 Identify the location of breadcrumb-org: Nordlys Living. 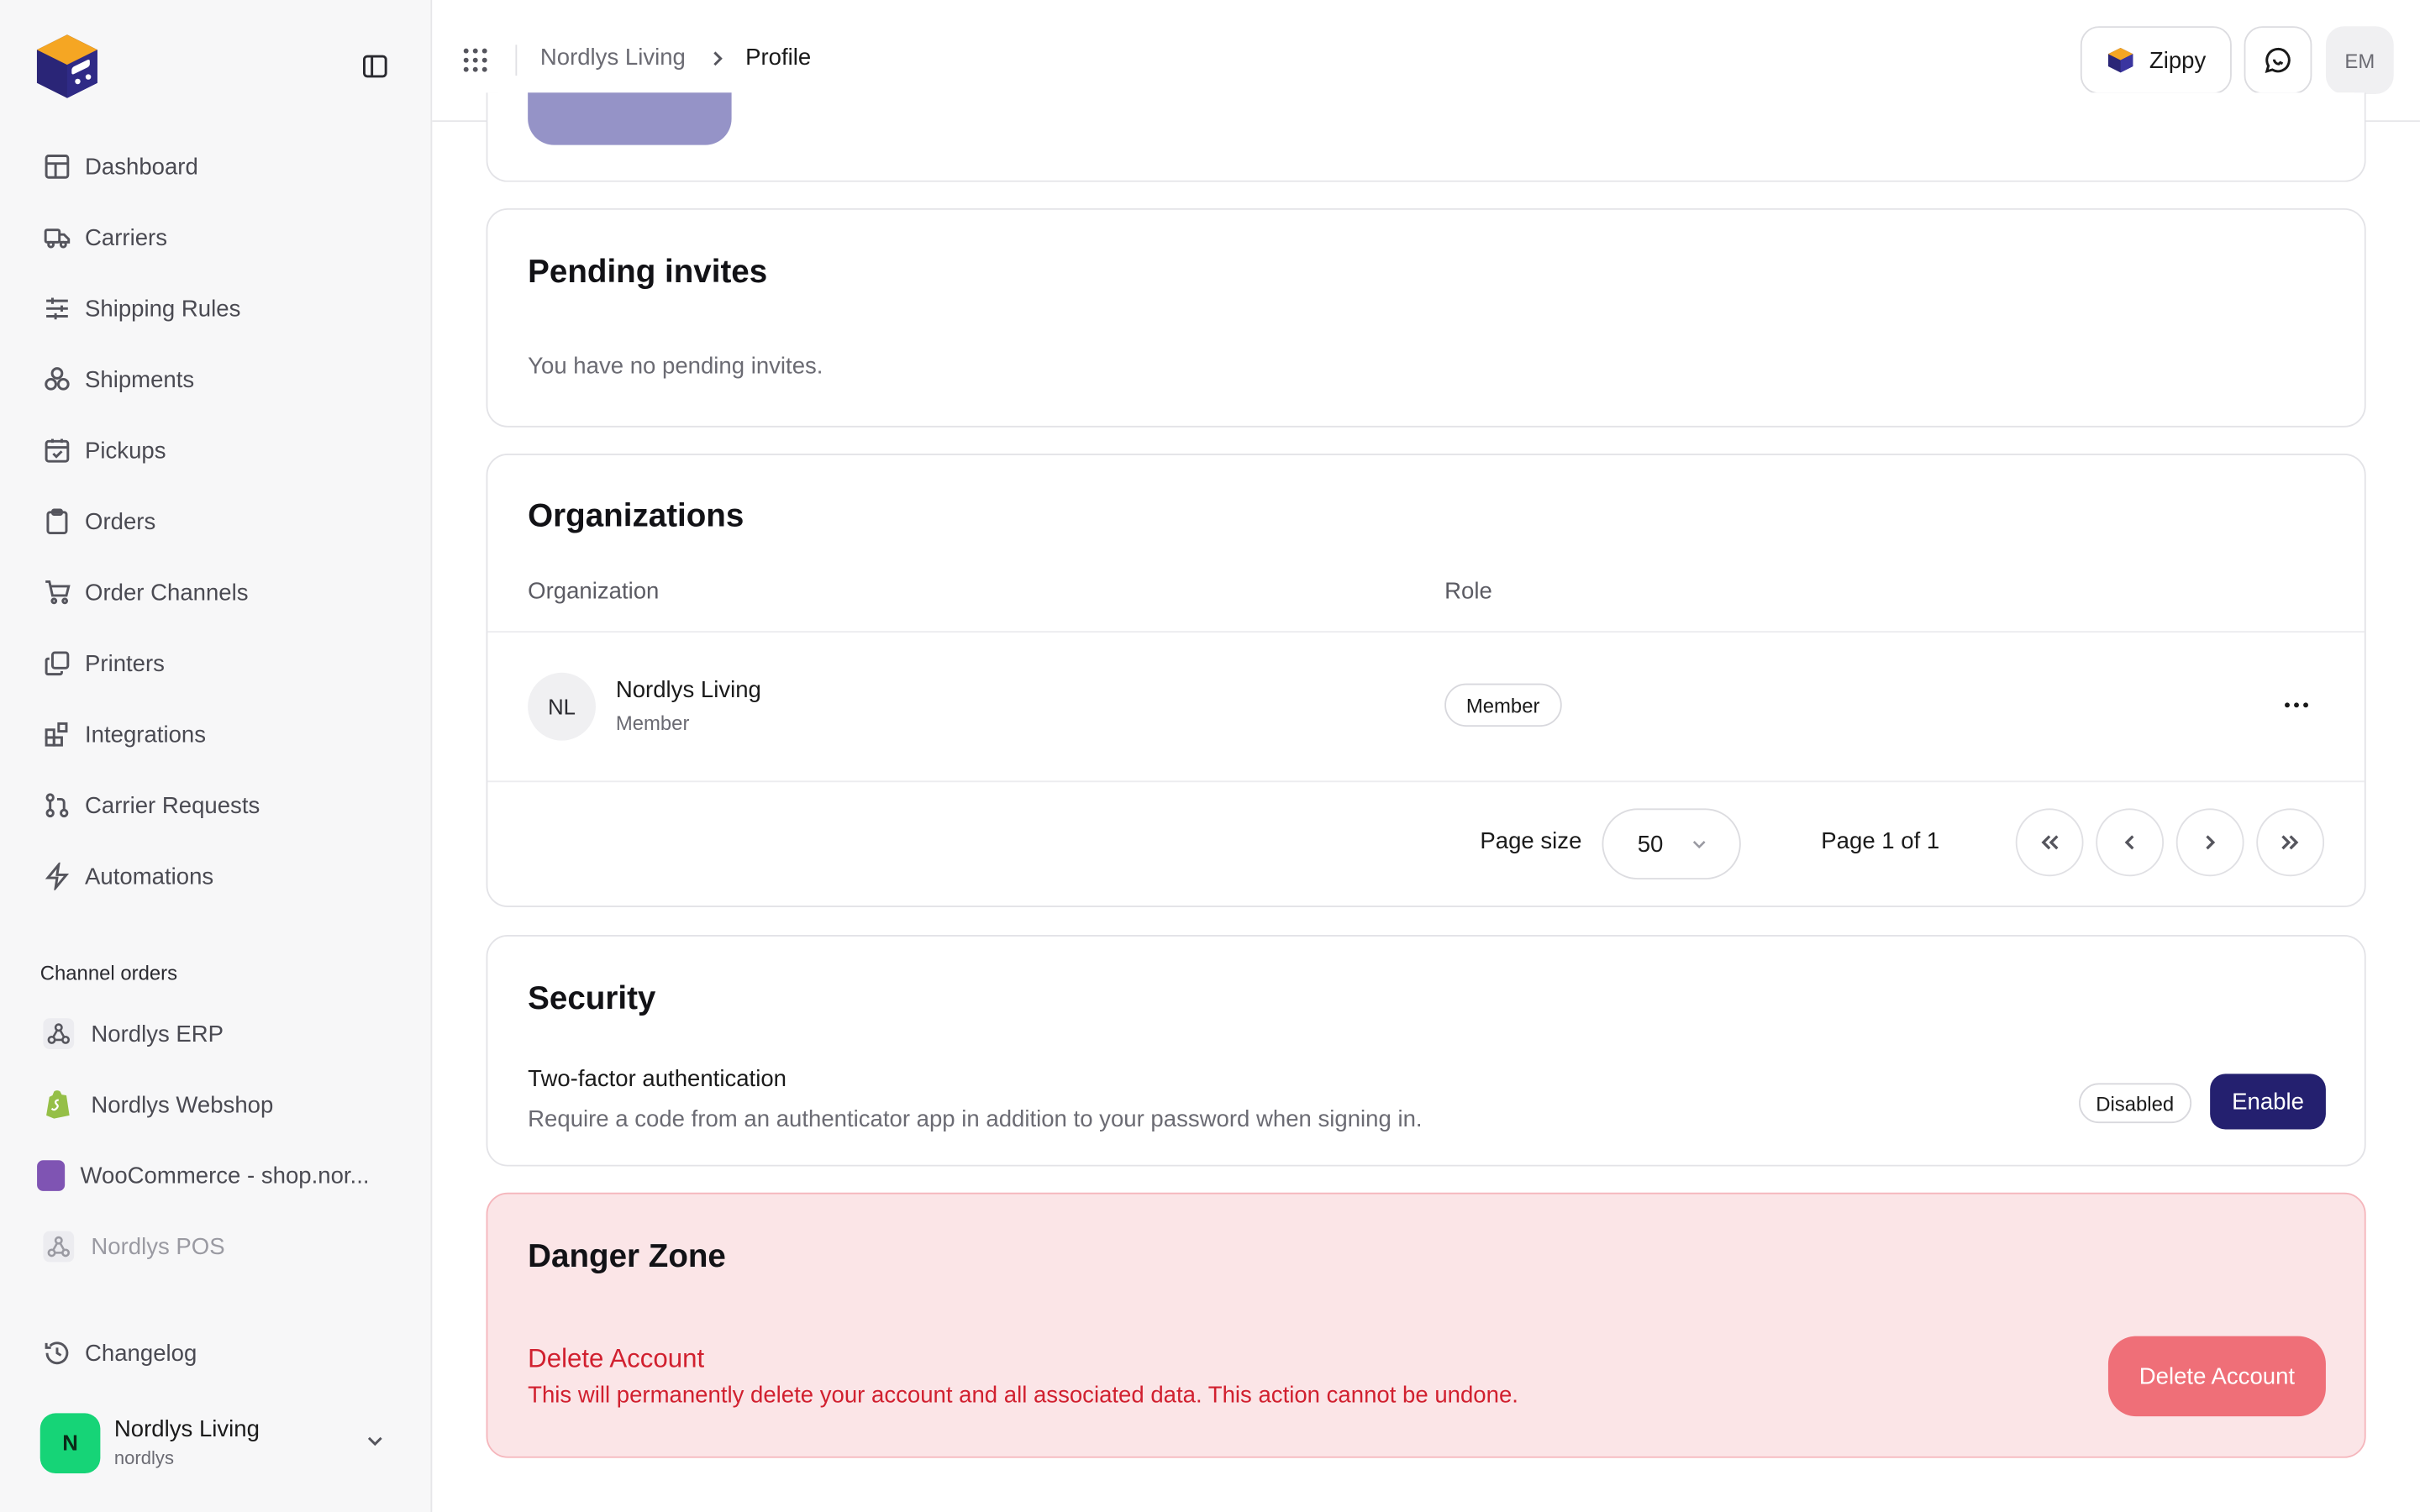
(613, 58).